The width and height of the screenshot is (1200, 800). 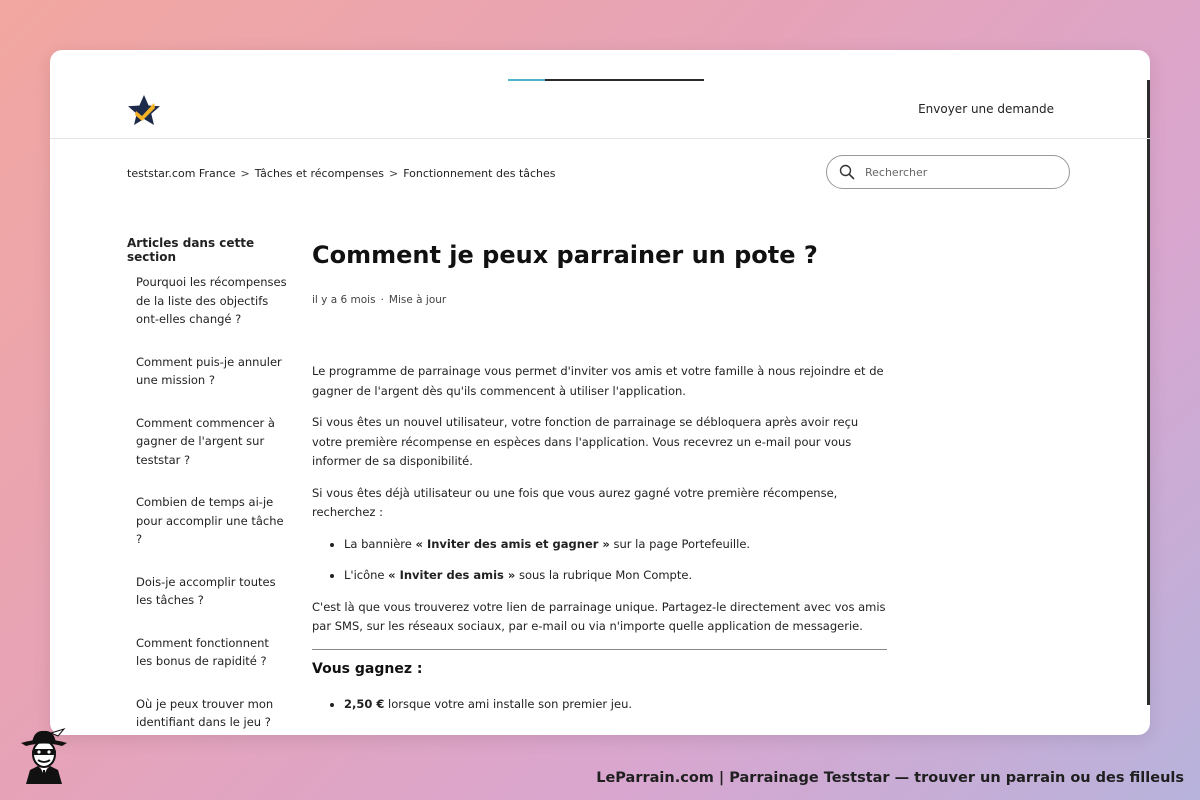 I want to click on search-box, so click(x=948, y=172).